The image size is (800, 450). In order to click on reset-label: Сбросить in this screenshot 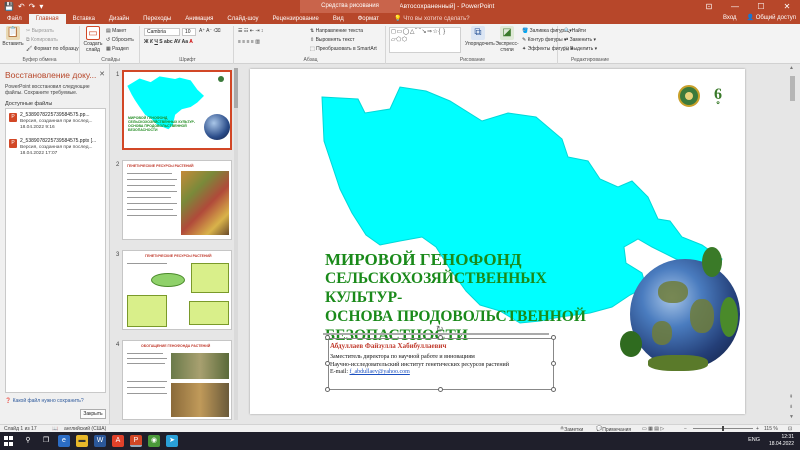, I will do `click(122, 40)`.